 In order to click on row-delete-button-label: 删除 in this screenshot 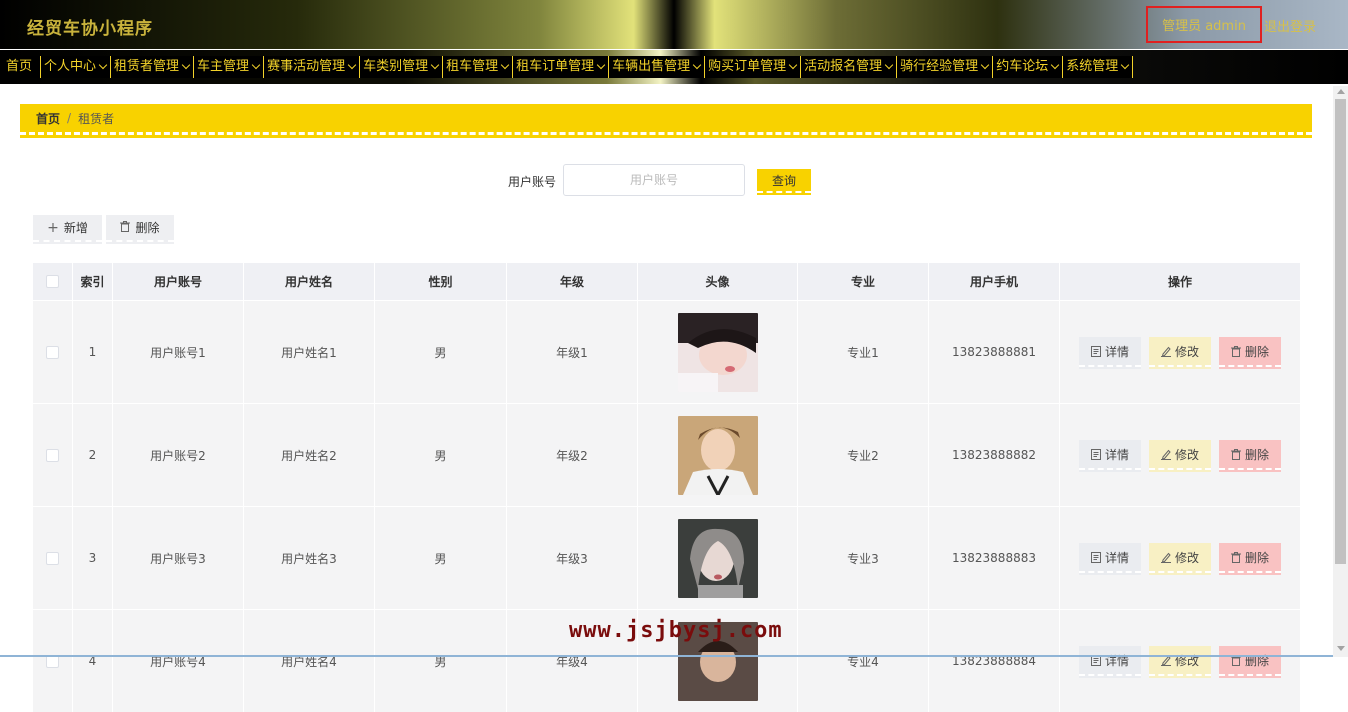, I will do `click(1256, 351)`.